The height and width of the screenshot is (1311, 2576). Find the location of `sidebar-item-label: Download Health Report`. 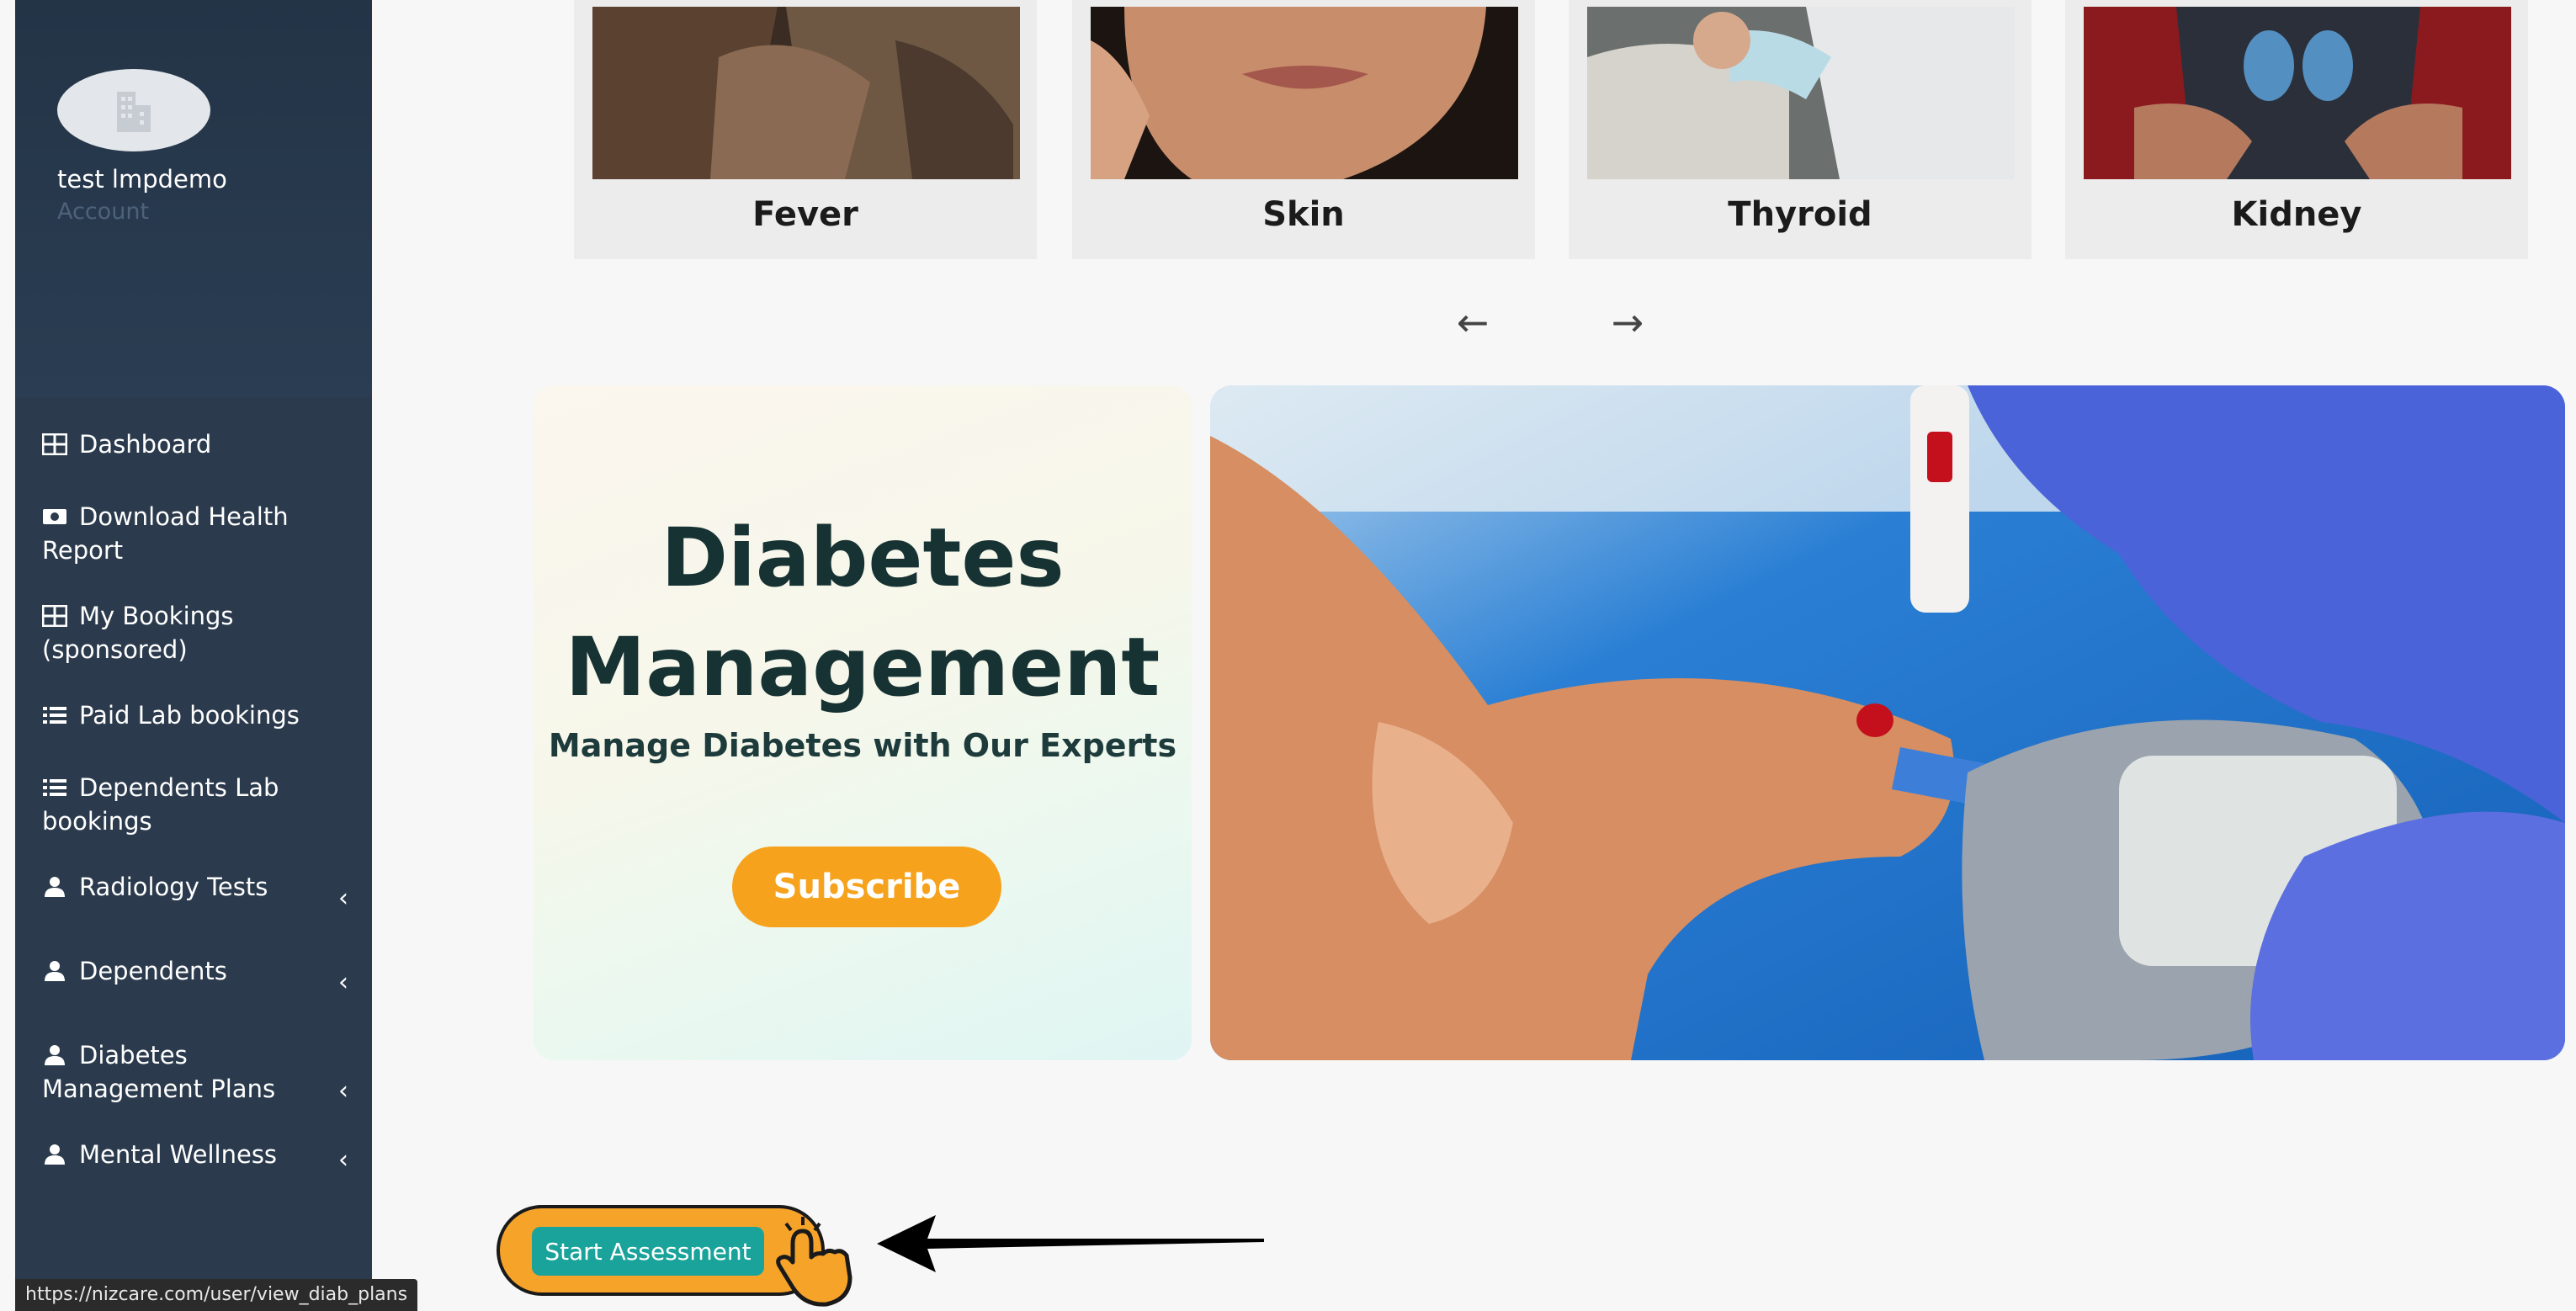

sidebar-item-label: Download Health Report is located at coordinates (165, 533).